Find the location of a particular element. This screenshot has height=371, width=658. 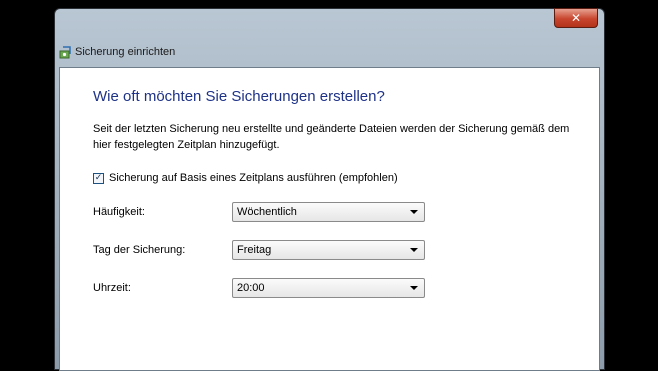

title-bar: Sicherung einrichten is located at coordinates (117, 52).